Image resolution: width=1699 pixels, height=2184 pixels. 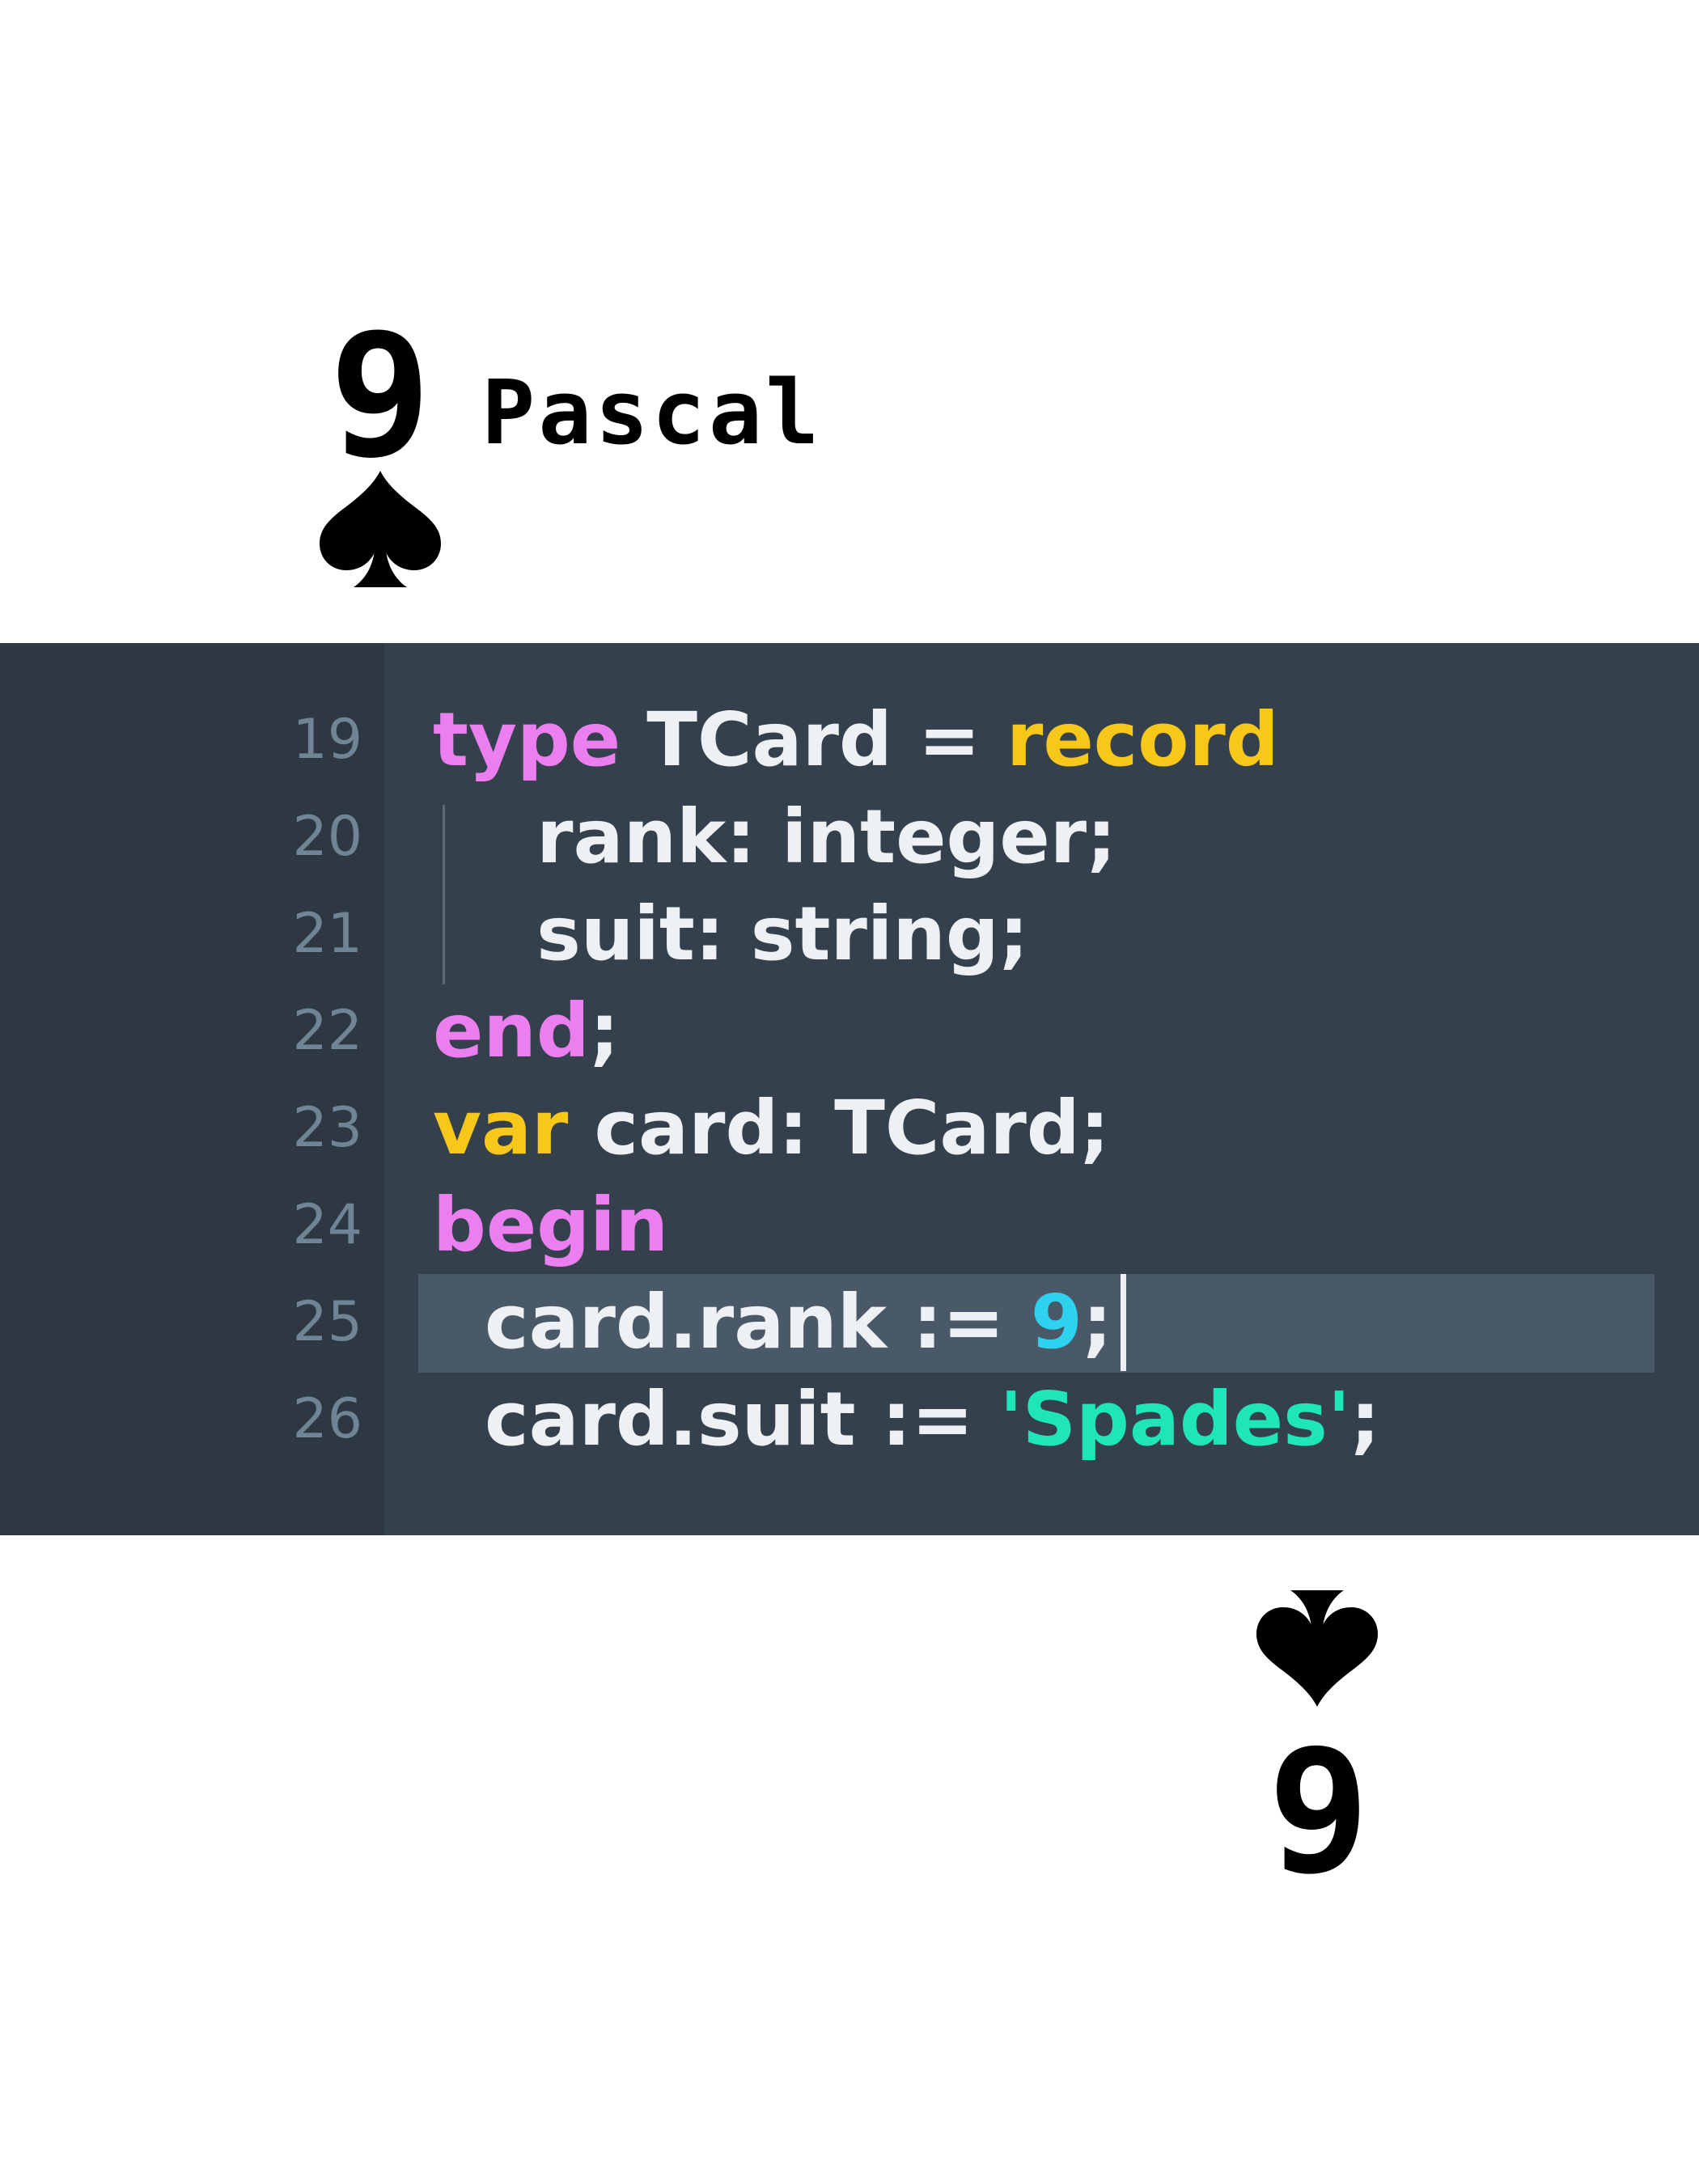 What do you see at coordinates (1056, 1322) in the screenshot?
I see `number-literal: 9` at bounding box center [1056, 1322].